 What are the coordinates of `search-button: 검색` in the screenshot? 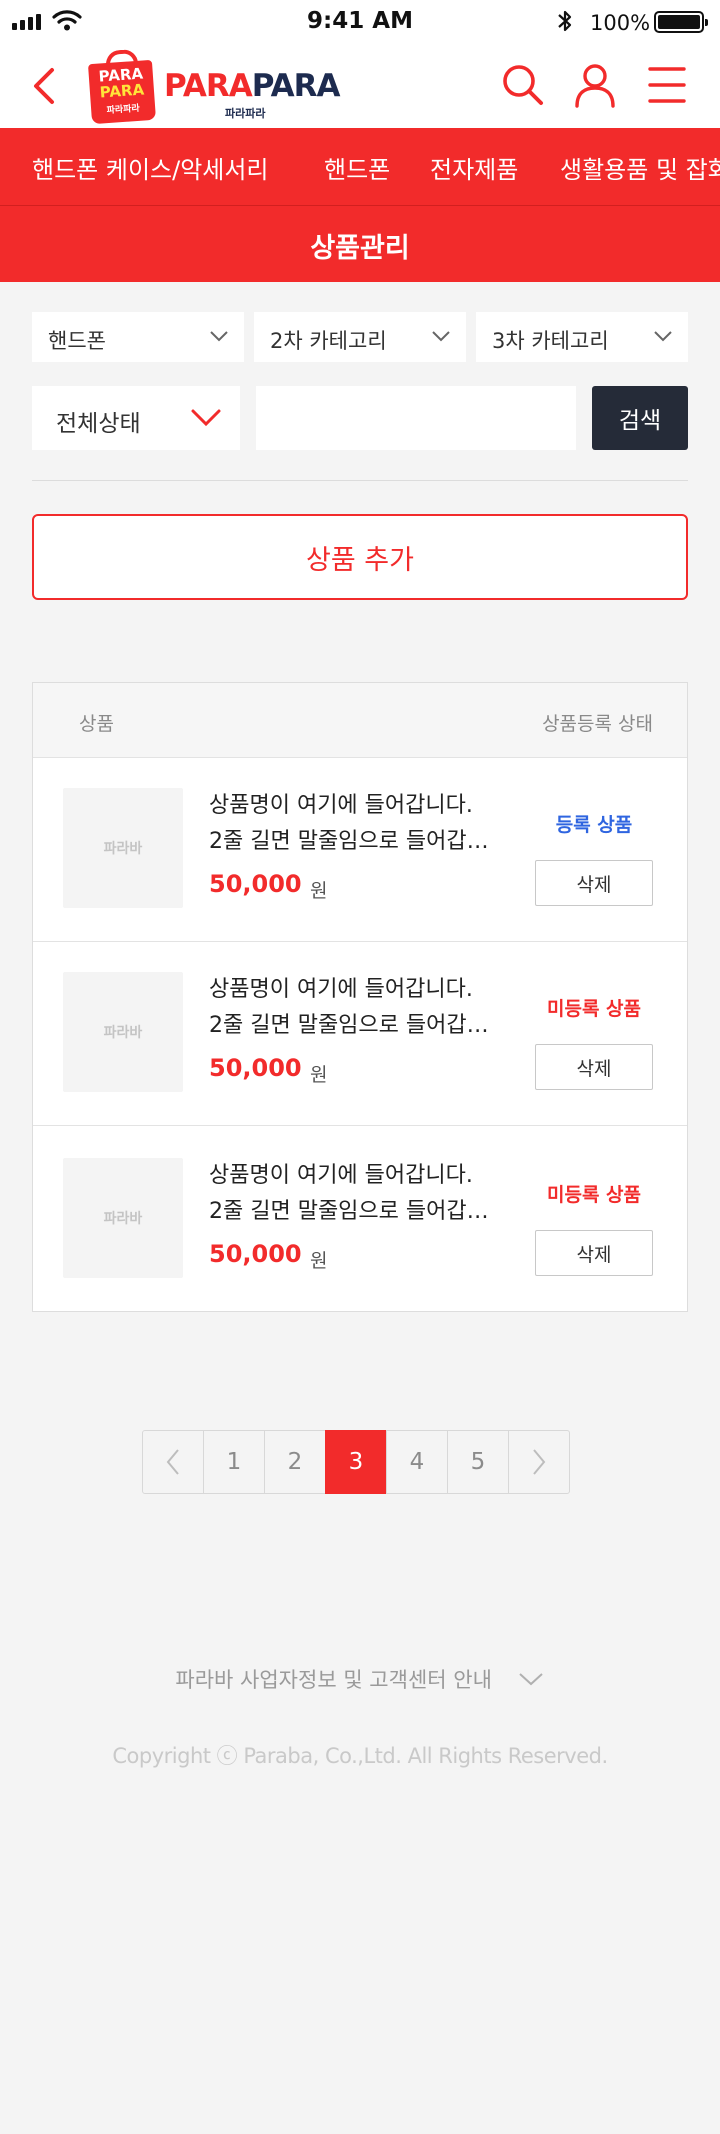 It's located at (640, 418).